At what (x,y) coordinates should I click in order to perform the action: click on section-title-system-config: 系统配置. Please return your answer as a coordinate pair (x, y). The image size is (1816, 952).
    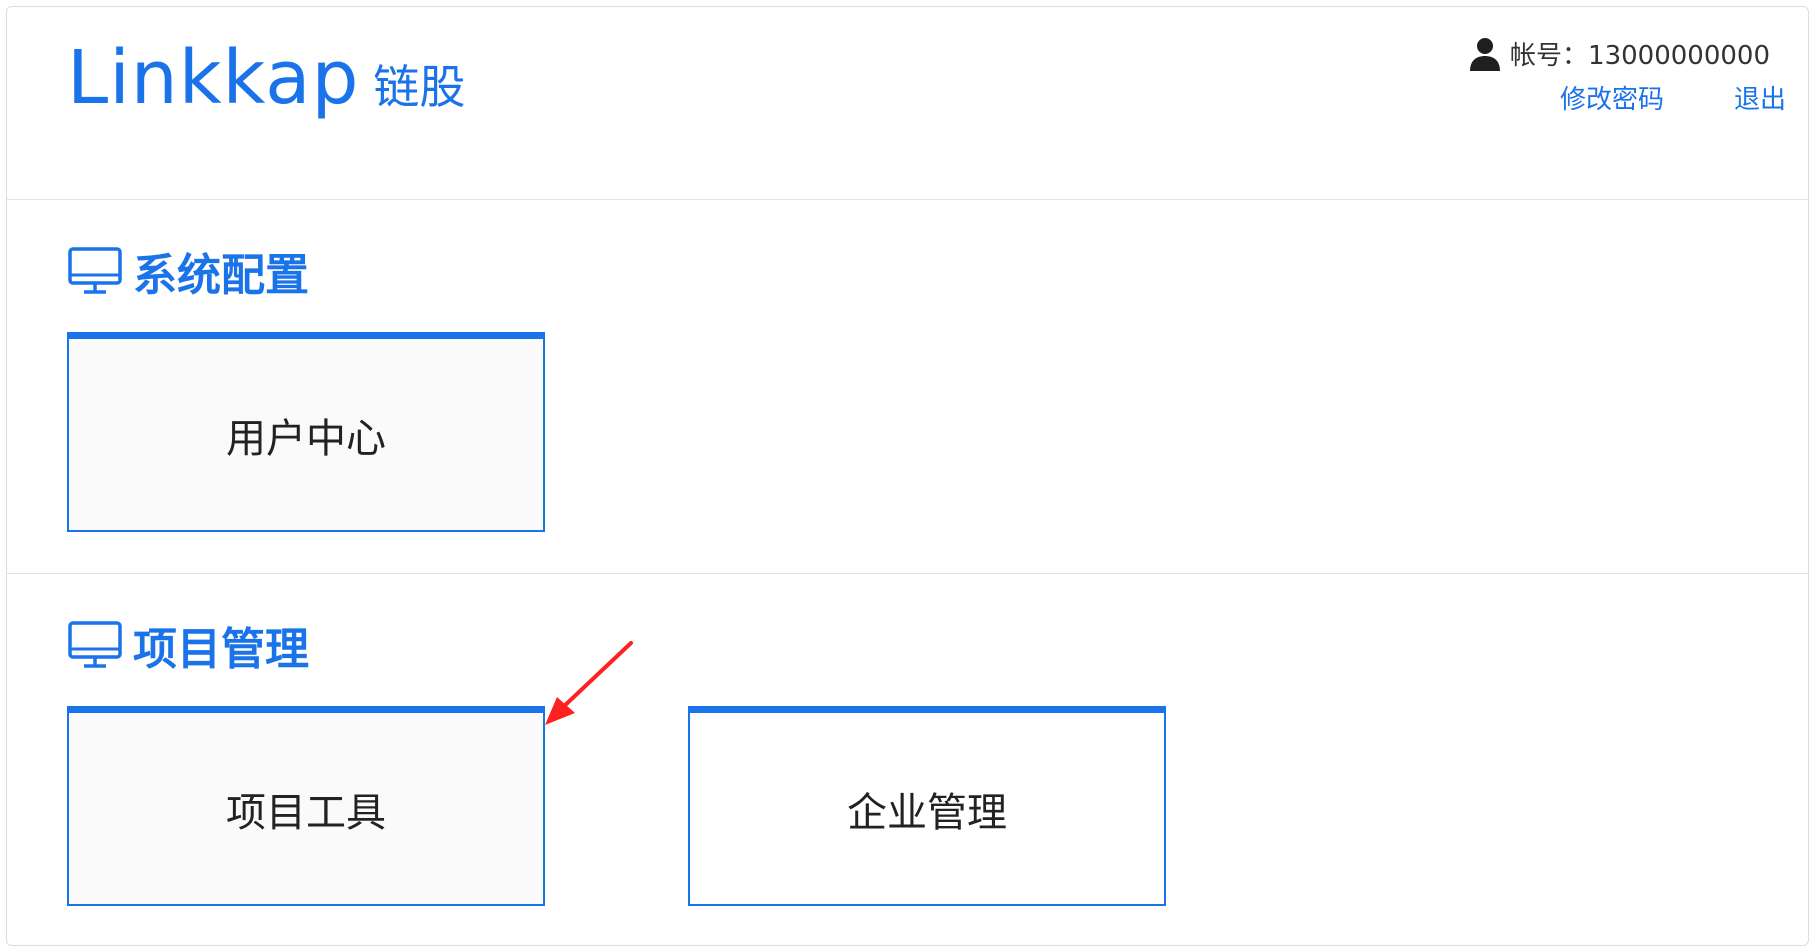
    Looking at the image, I should click on (188, 271).